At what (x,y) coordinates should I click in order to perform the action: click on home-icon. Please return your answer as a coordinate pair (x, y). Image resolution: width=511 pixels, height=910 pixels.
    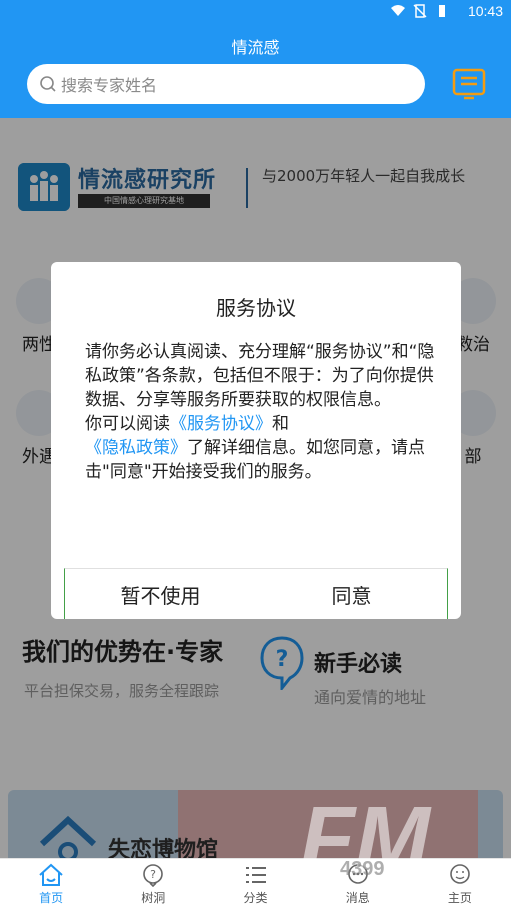
    Looking at the image, I should click on (51, 874).